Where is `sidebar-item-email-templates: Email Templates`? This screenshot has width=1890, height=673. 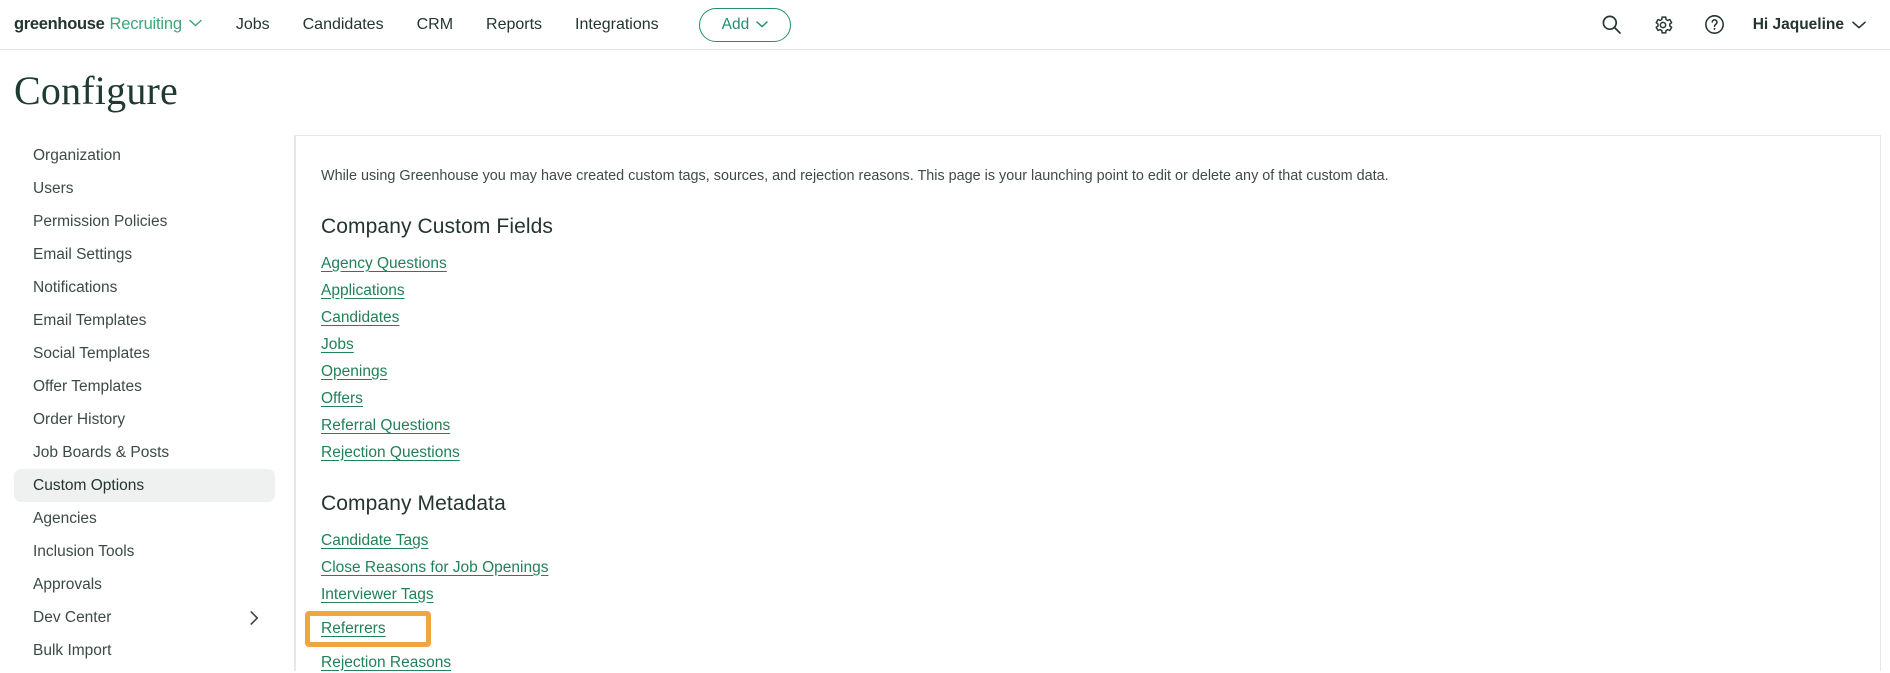
sidebar-item-email-templates: Email Templates is located at coordinates (144, 320).